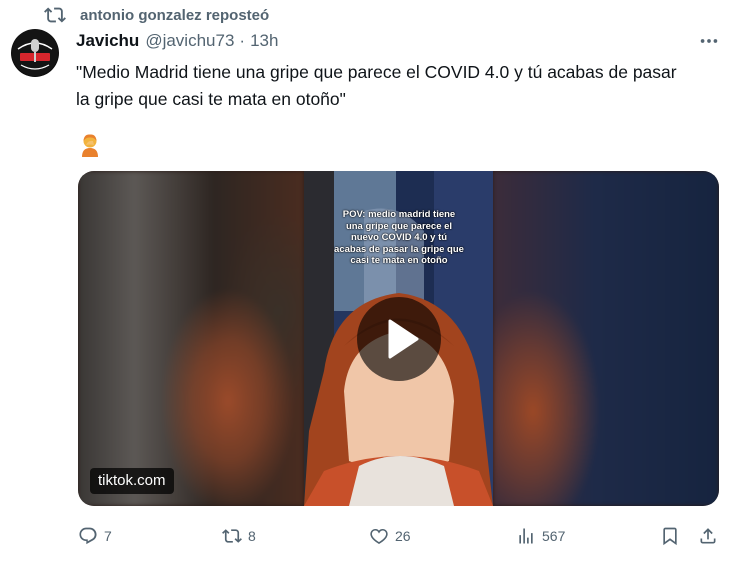  I want to click on views-button: 567, so click(540, 536).